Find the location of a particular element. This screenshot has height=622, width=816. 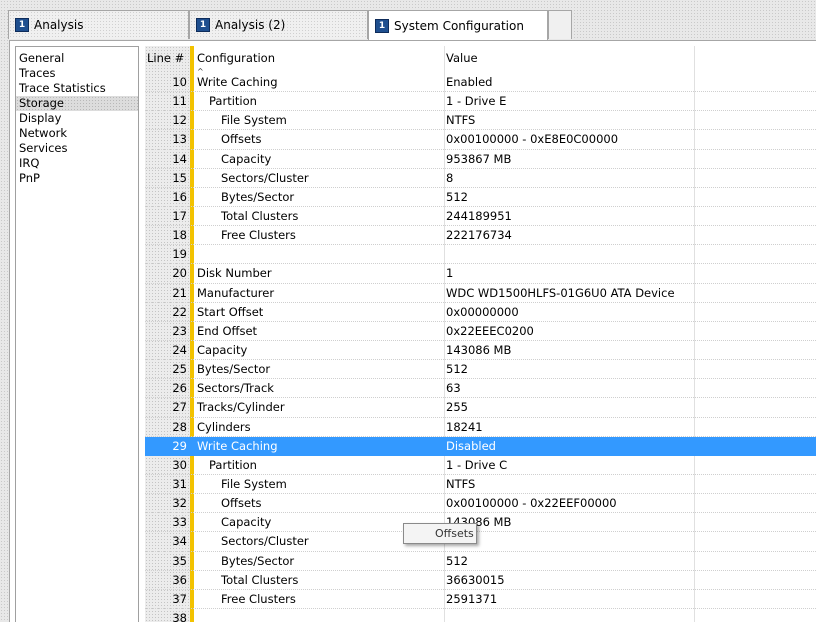

header-value: Value is located at coordinates (462, 58).